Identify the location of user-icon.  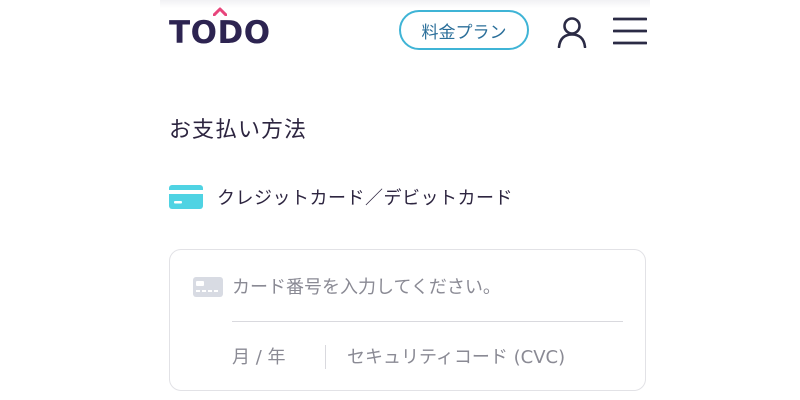
(572, 32).